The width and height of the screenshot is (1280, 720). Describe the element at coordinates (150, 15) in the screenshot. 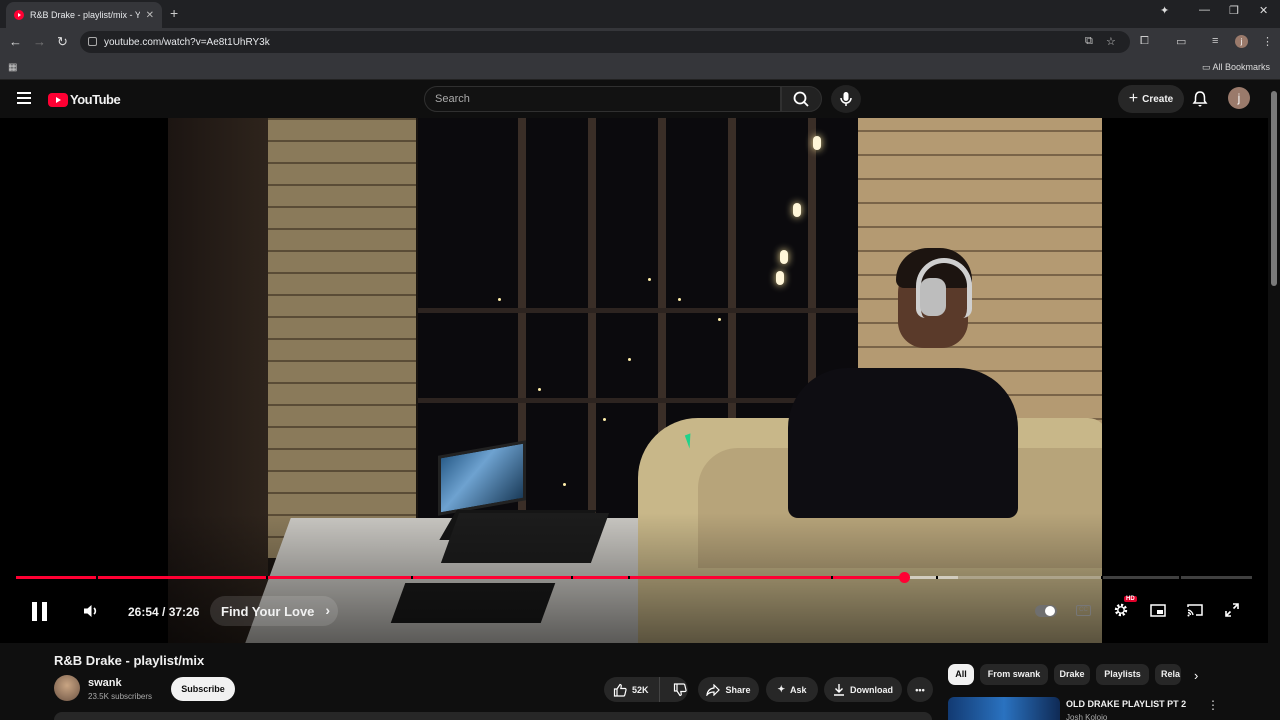

I see `close-tab-icon: ✕` at that location.